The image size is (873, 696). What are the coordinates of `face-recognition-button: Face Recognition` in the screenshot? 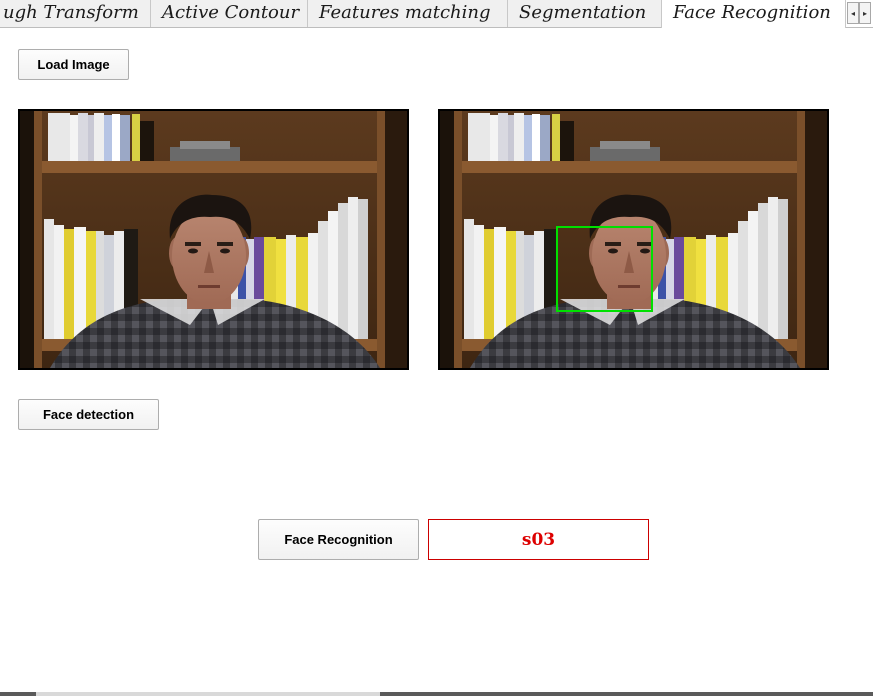 It's located at (338, 539).